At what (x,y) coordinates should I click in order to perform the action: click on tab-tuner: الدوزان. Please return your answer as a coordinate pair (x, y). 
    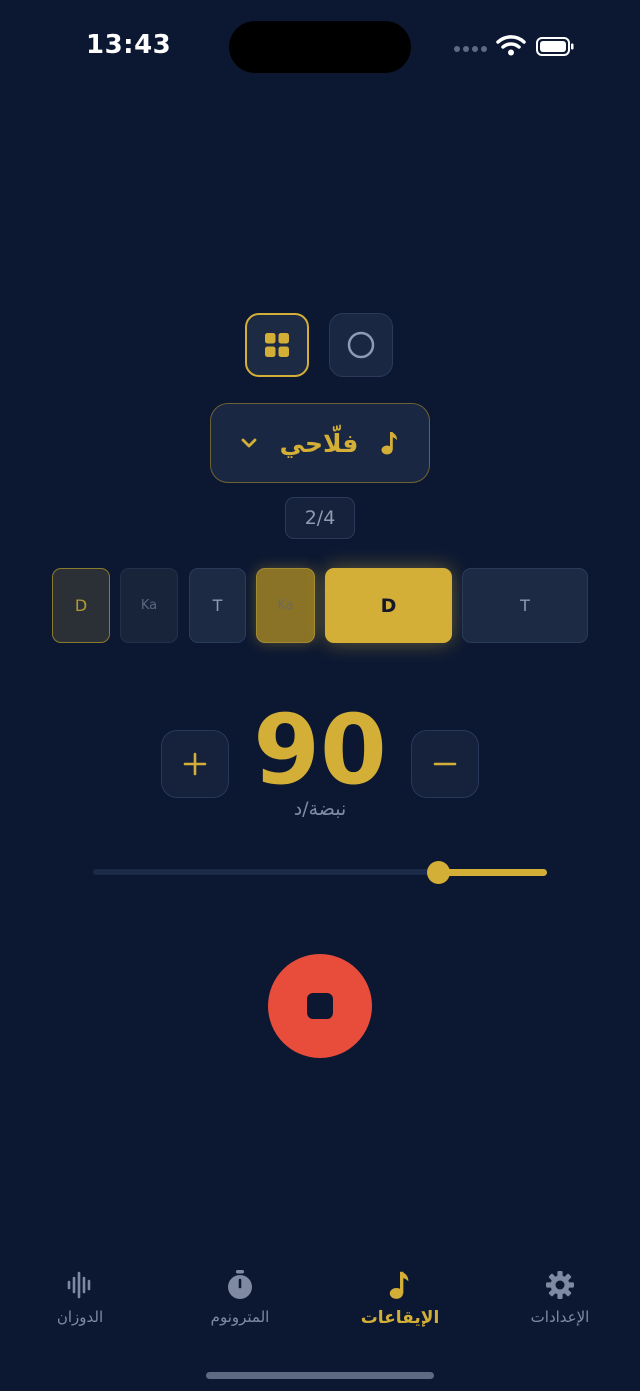
    Looking at the image, I should click on (80, 1297).